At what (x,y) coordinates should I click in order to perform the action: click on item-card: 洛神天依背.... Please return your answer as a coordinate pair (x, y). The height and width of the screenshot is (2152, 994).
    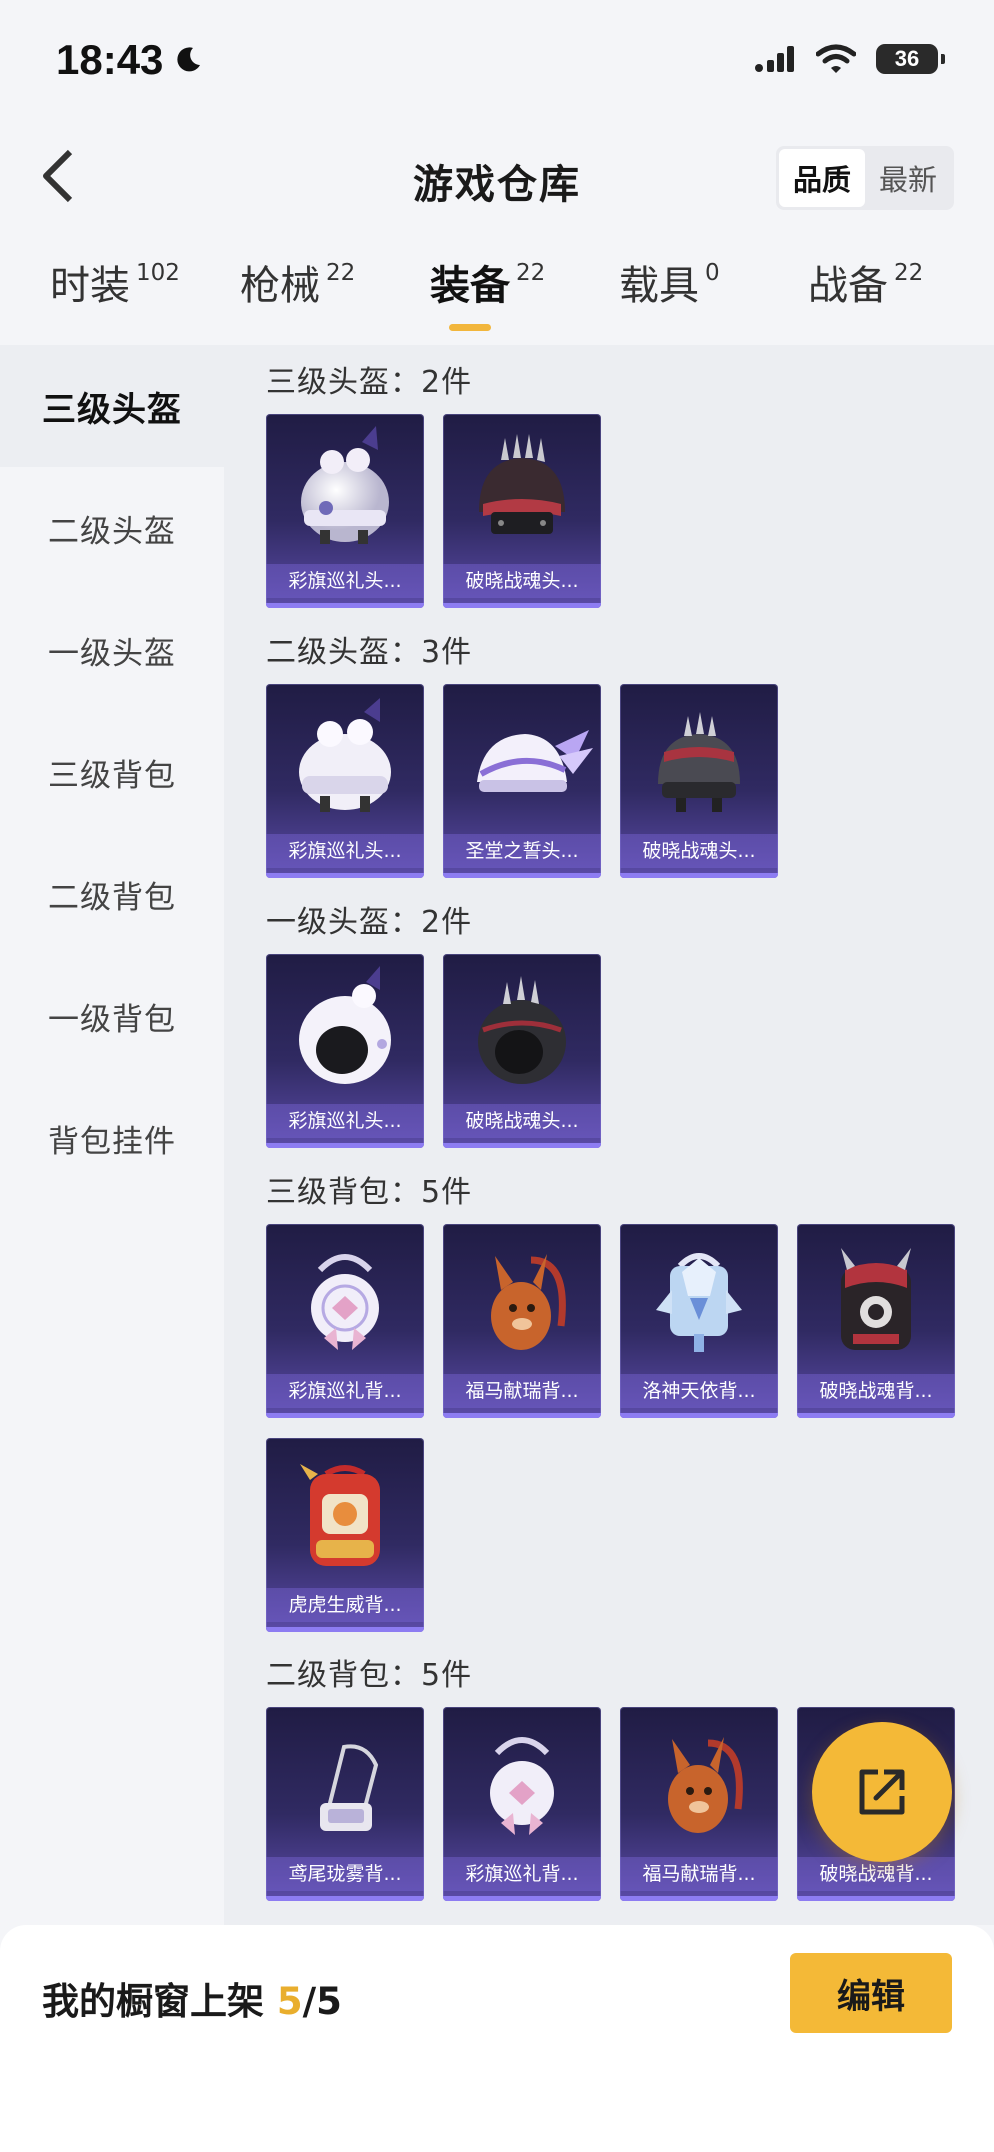
    Looking at the image, I should click on (699, 1321).